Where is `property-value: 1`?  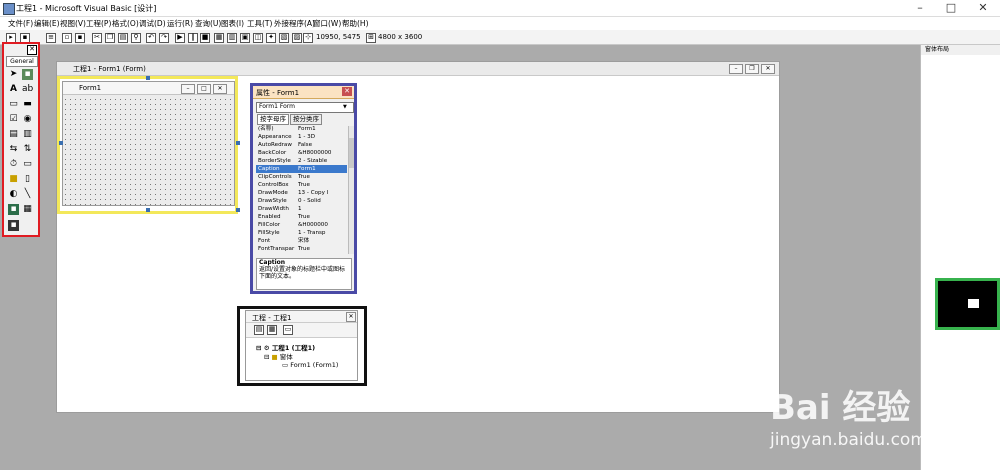
property-value: 1 is located at coordinates (322, 209).